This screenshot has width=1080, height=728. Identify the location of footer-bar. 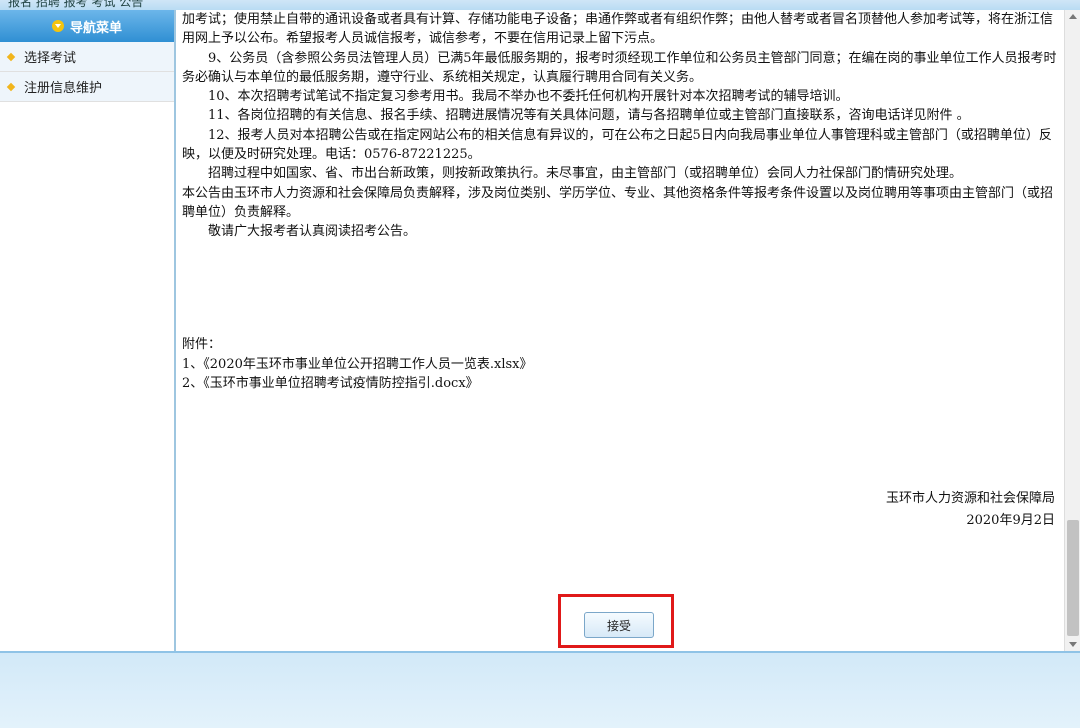
(540, 689).